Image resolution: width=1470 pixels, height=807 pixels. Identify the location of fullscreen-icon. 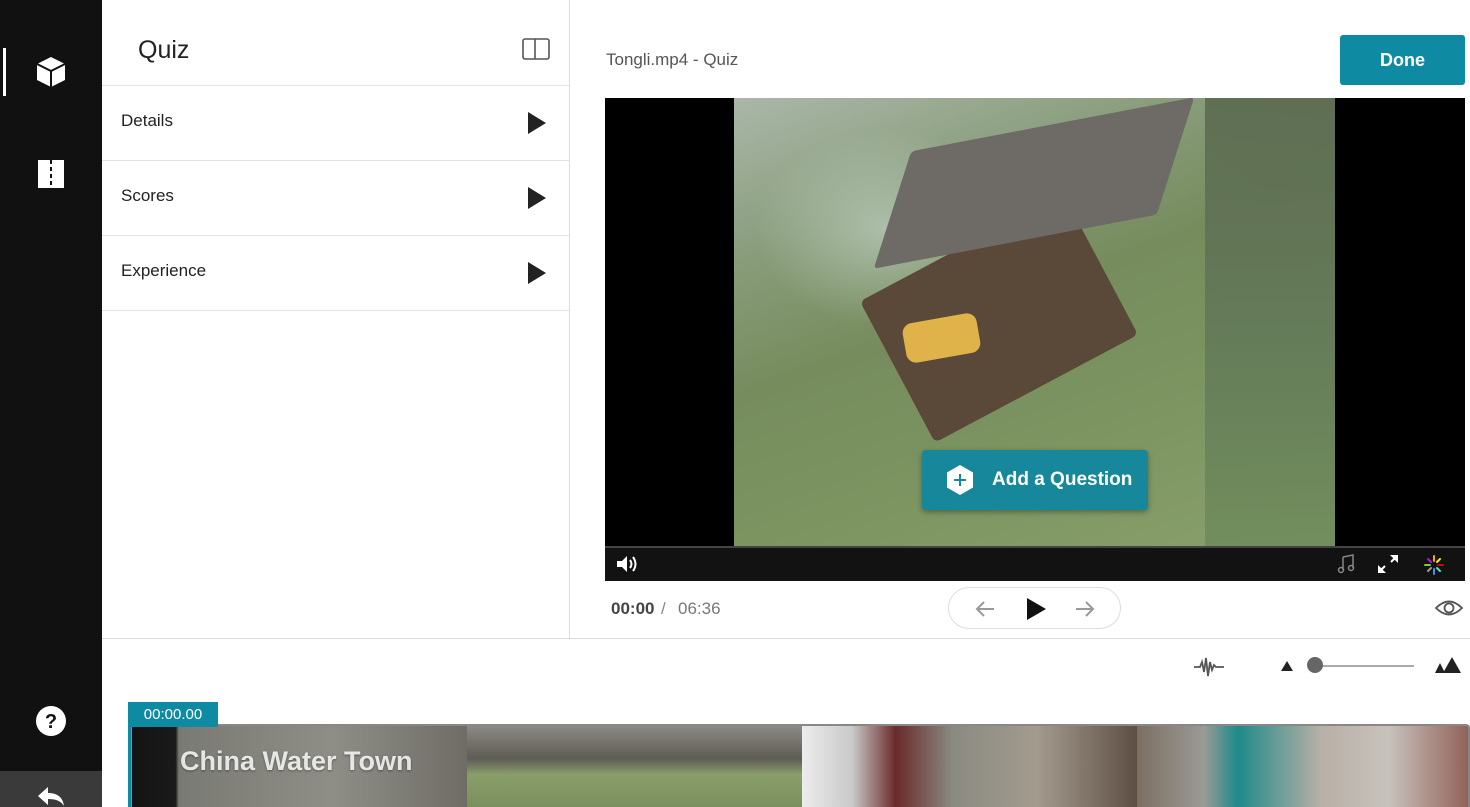
(1388, 564).